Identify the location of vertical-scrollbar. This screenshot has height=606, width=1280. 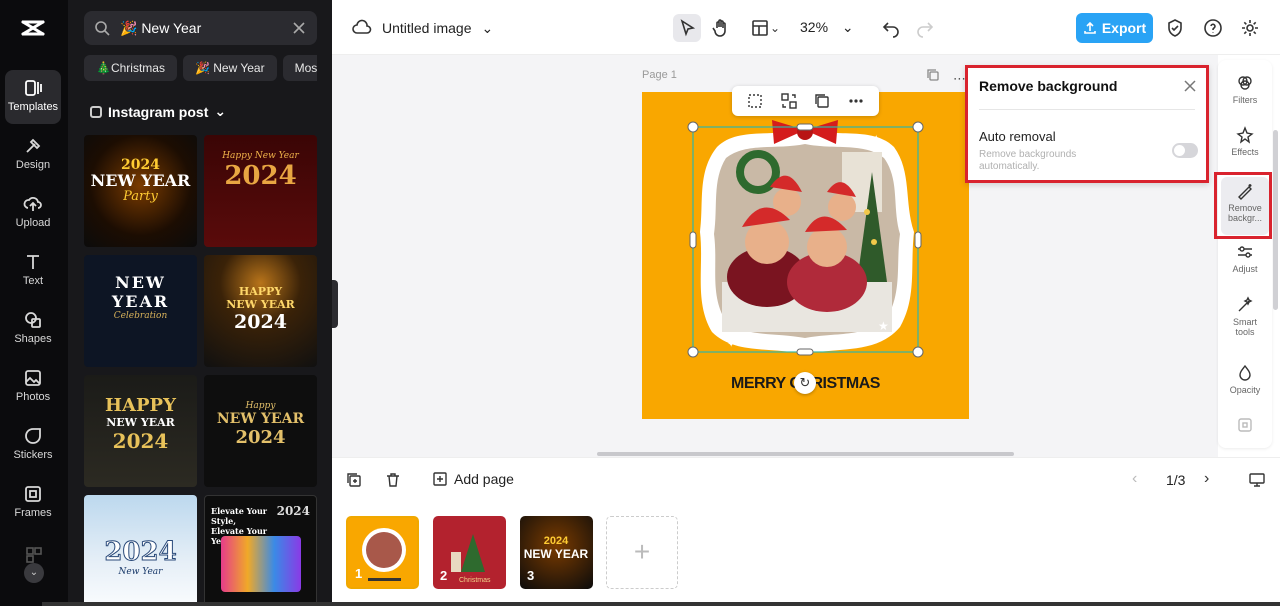
(1275, 220).